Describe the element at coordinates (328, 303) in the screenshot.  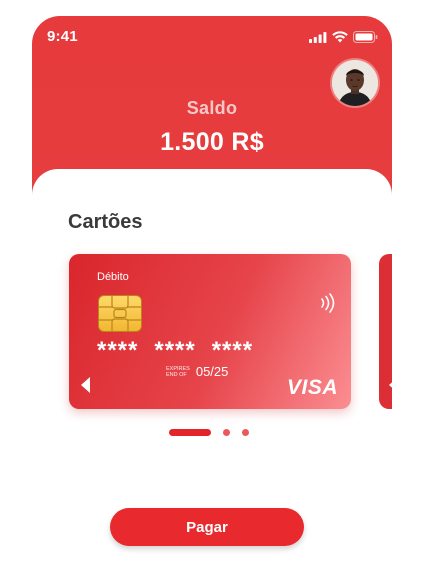
I see `contactless-icon` at that location.